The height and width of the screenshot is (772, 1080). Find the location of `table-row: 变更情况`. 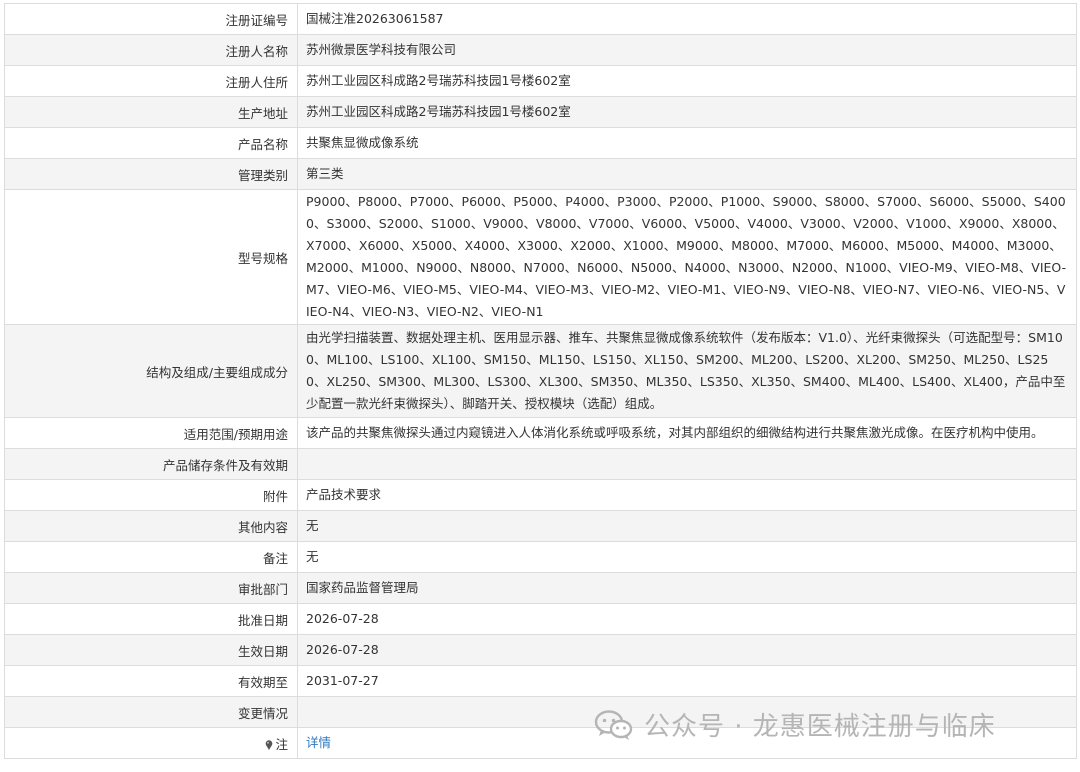

table-row: 变更情况 is located at coordinates (540, 712).